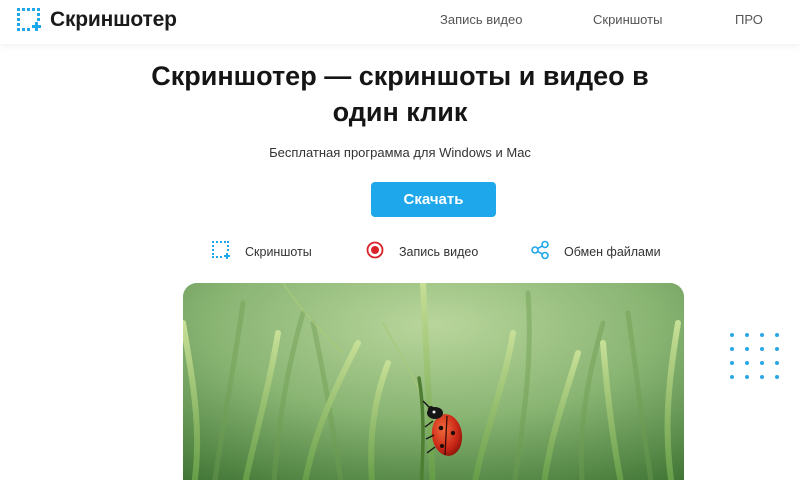 The height and width of the screenshot is (480, 800). What do you see at coordinates (749, 19) in the screenshot?
I see `nav-pro: ПРО` at bounding box center [749, 19].